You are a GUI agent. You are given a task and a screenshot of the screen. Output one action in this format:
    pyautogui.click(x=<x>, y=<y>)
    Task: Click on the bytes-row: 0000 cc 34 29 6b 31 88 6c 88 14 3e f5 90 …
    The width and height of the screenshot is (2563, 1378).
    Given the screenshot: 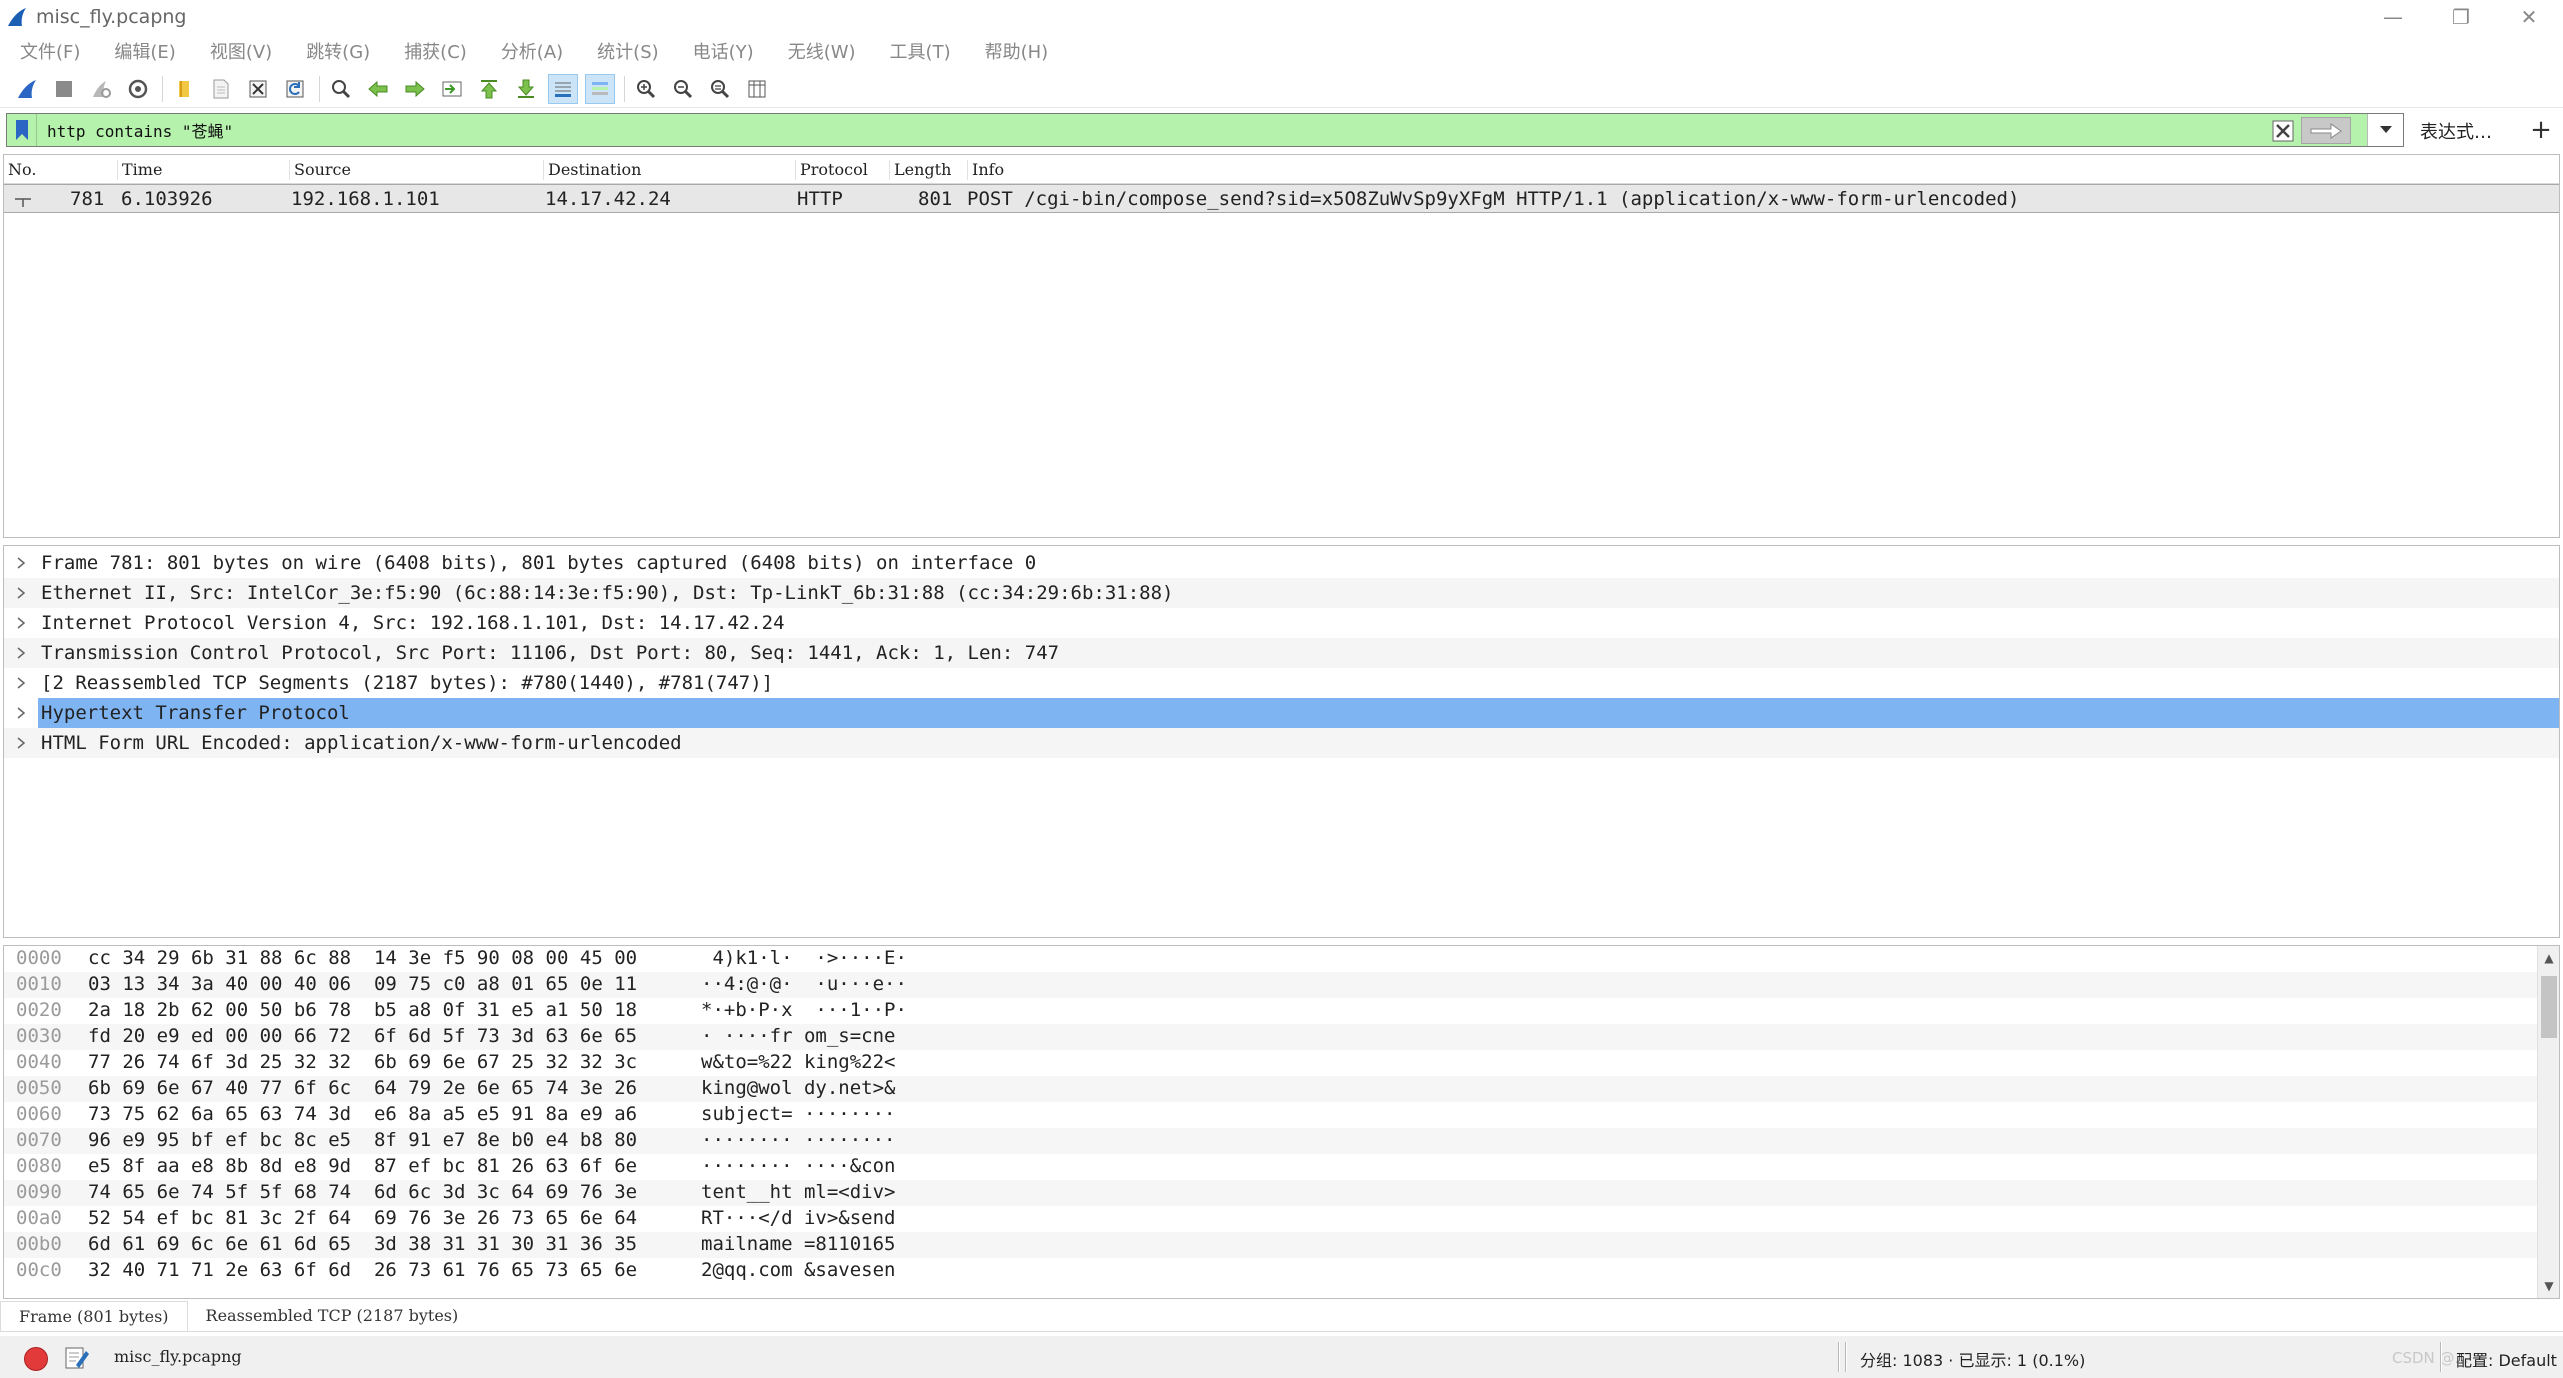 What is the action you would take?
    pyautogui.click(x=1281, y=959)
    